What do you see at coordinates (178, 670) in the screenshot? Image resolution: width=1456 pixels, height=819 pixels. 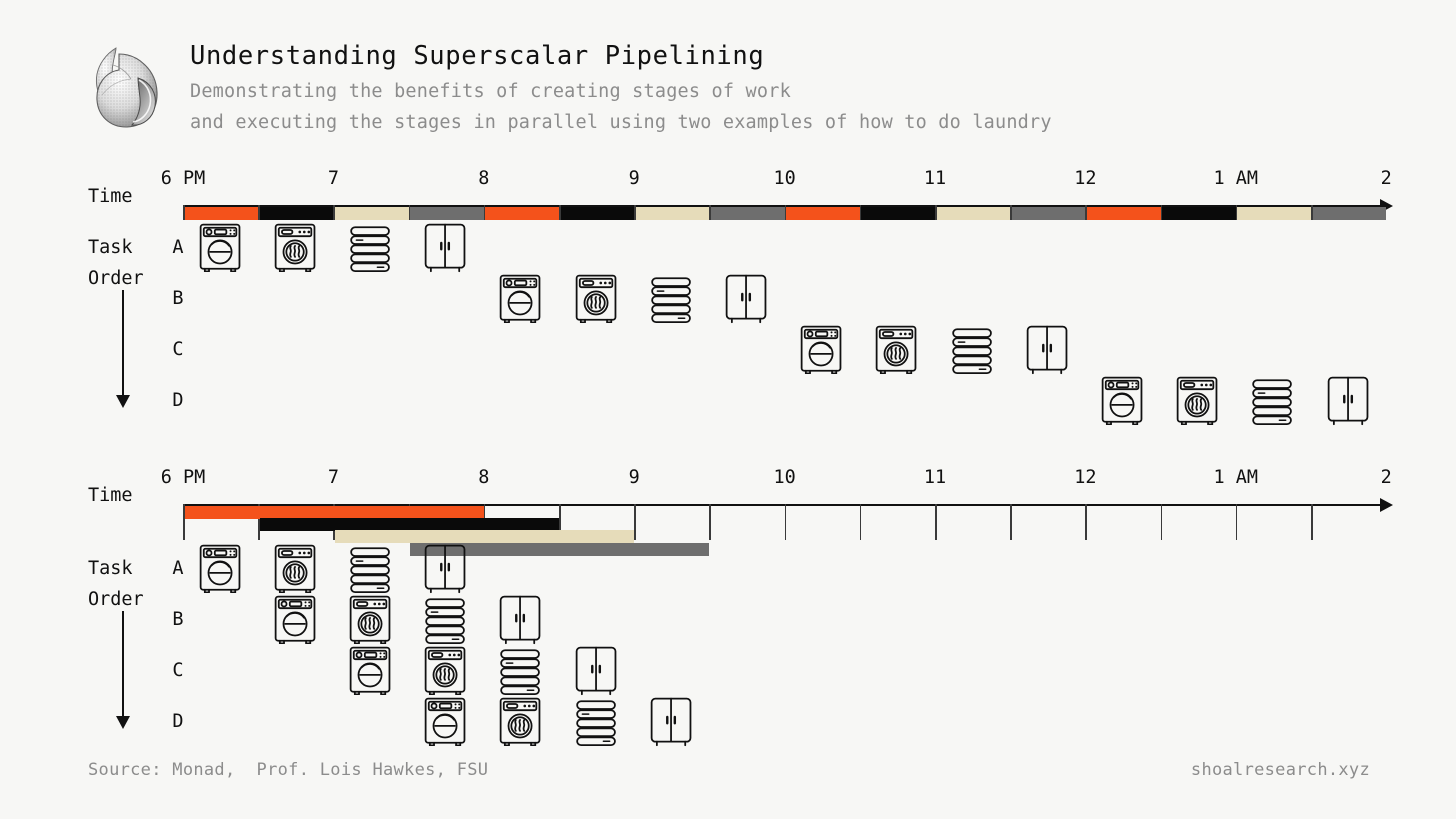 I see `row-label-C: C` at bounding box center [178, 670].